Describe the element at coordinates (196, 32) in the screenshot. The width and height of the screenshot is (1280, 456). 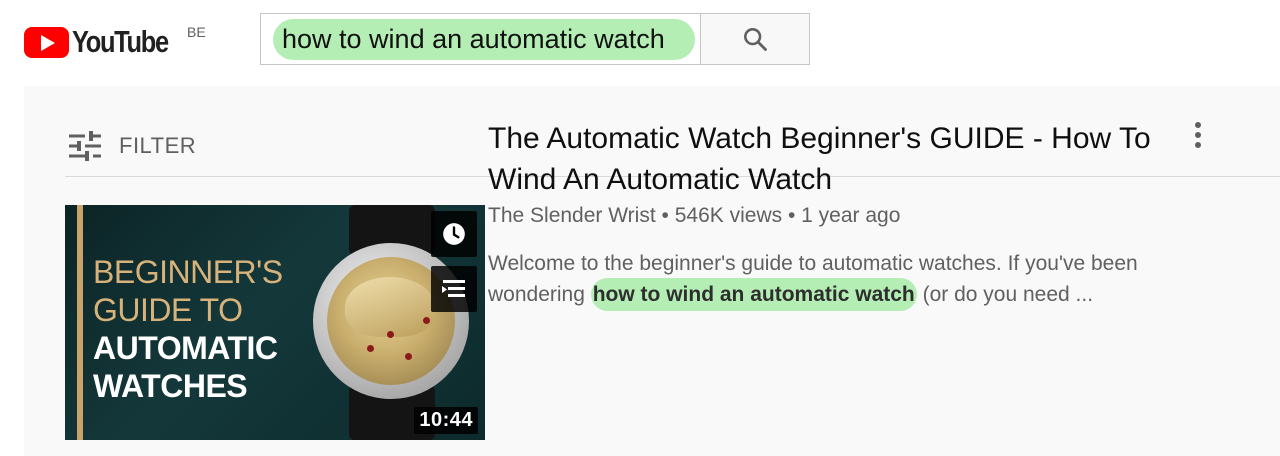
I see `region-code: BE` at that location.